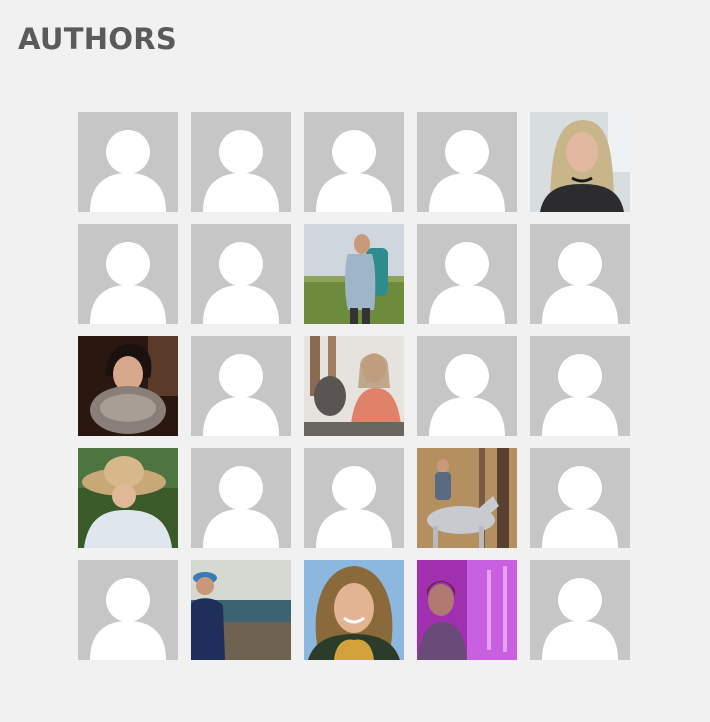 The image size is (710, 722). I want to click on woman-fur-collar-image, so click(128, 386).